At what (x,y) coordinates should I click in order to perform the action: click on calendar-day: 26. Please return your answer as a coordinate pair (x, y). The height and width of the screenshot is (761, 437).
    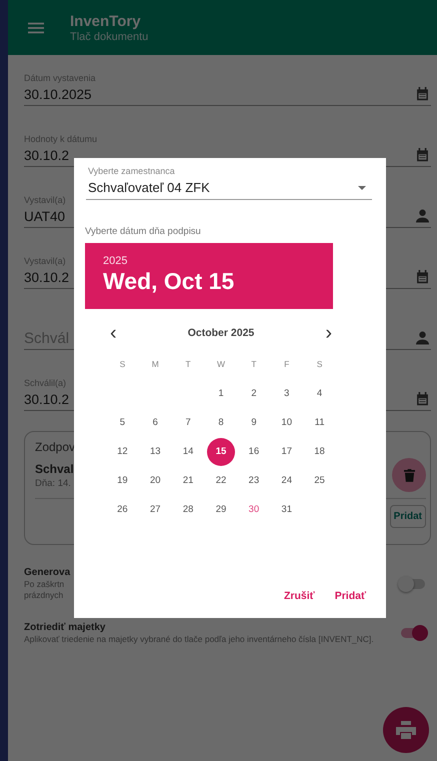
    Looking at the image, I should click on (122, 510).